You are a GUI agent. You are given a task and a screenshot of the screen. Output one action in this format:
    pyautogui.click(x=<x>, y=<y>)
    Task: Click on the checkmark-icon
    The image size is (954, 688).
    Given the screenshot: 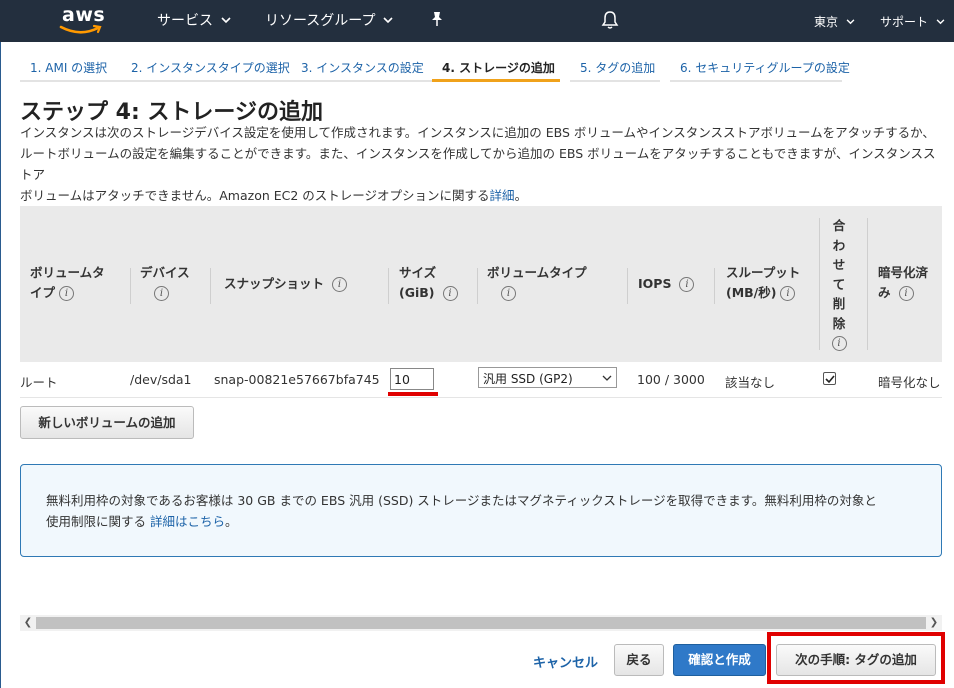 What is the action you would take?
    pyautogui.click(x=830, y=379)
    